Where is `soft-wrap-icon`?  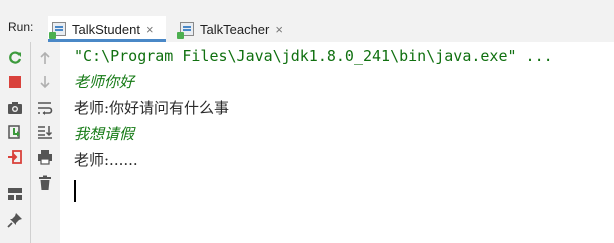
soft-wrap-icon is located at coordinates (45, 108).